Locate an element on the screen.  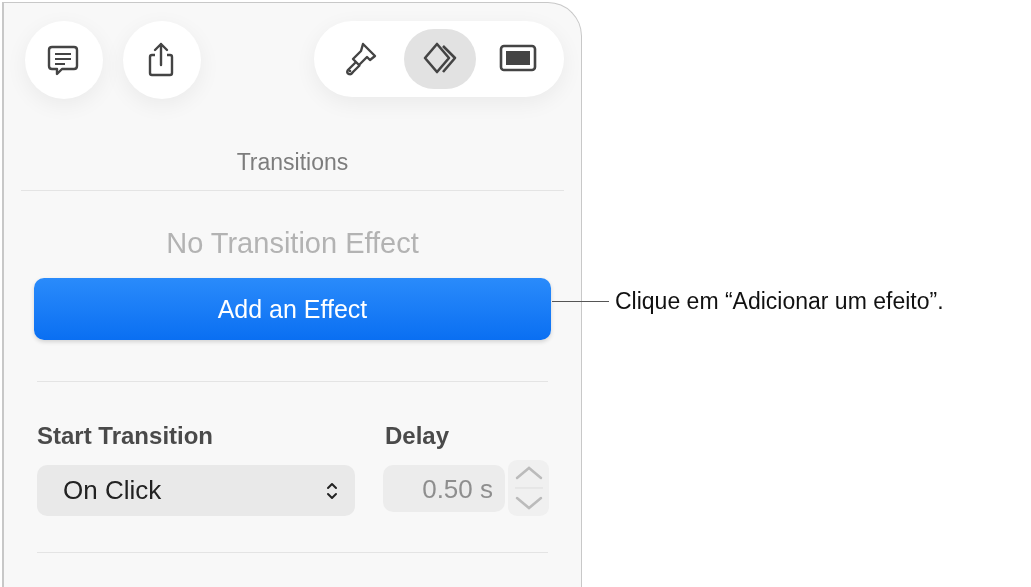
callout-text: Clique em “Adicionar um efeito”. is located at coordinates (779, 301).